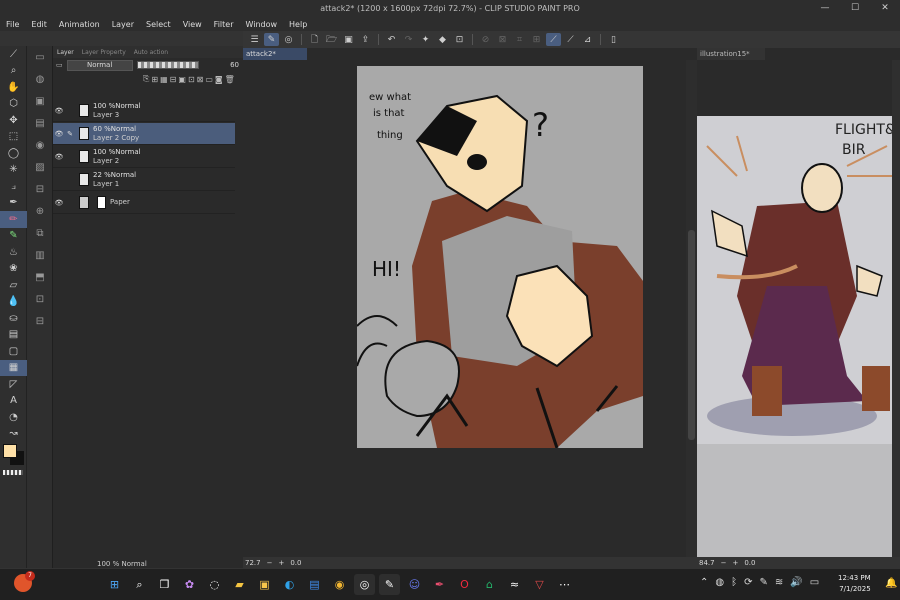  I want to click on copilot-icon: ✿, so click(189, 584).